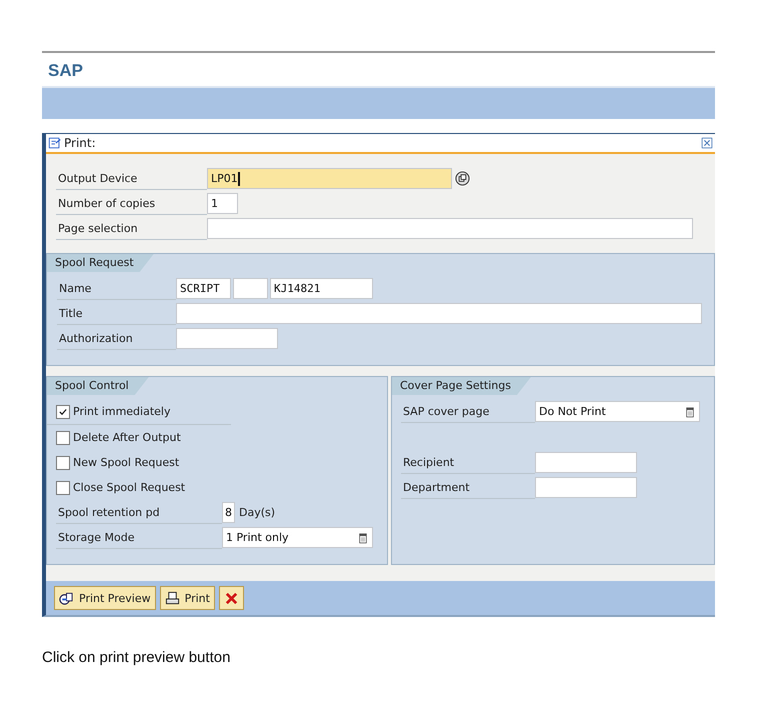 The height and width of the screenshot is (707, 773). I want to click on cancel-icon, so click(231, 598).